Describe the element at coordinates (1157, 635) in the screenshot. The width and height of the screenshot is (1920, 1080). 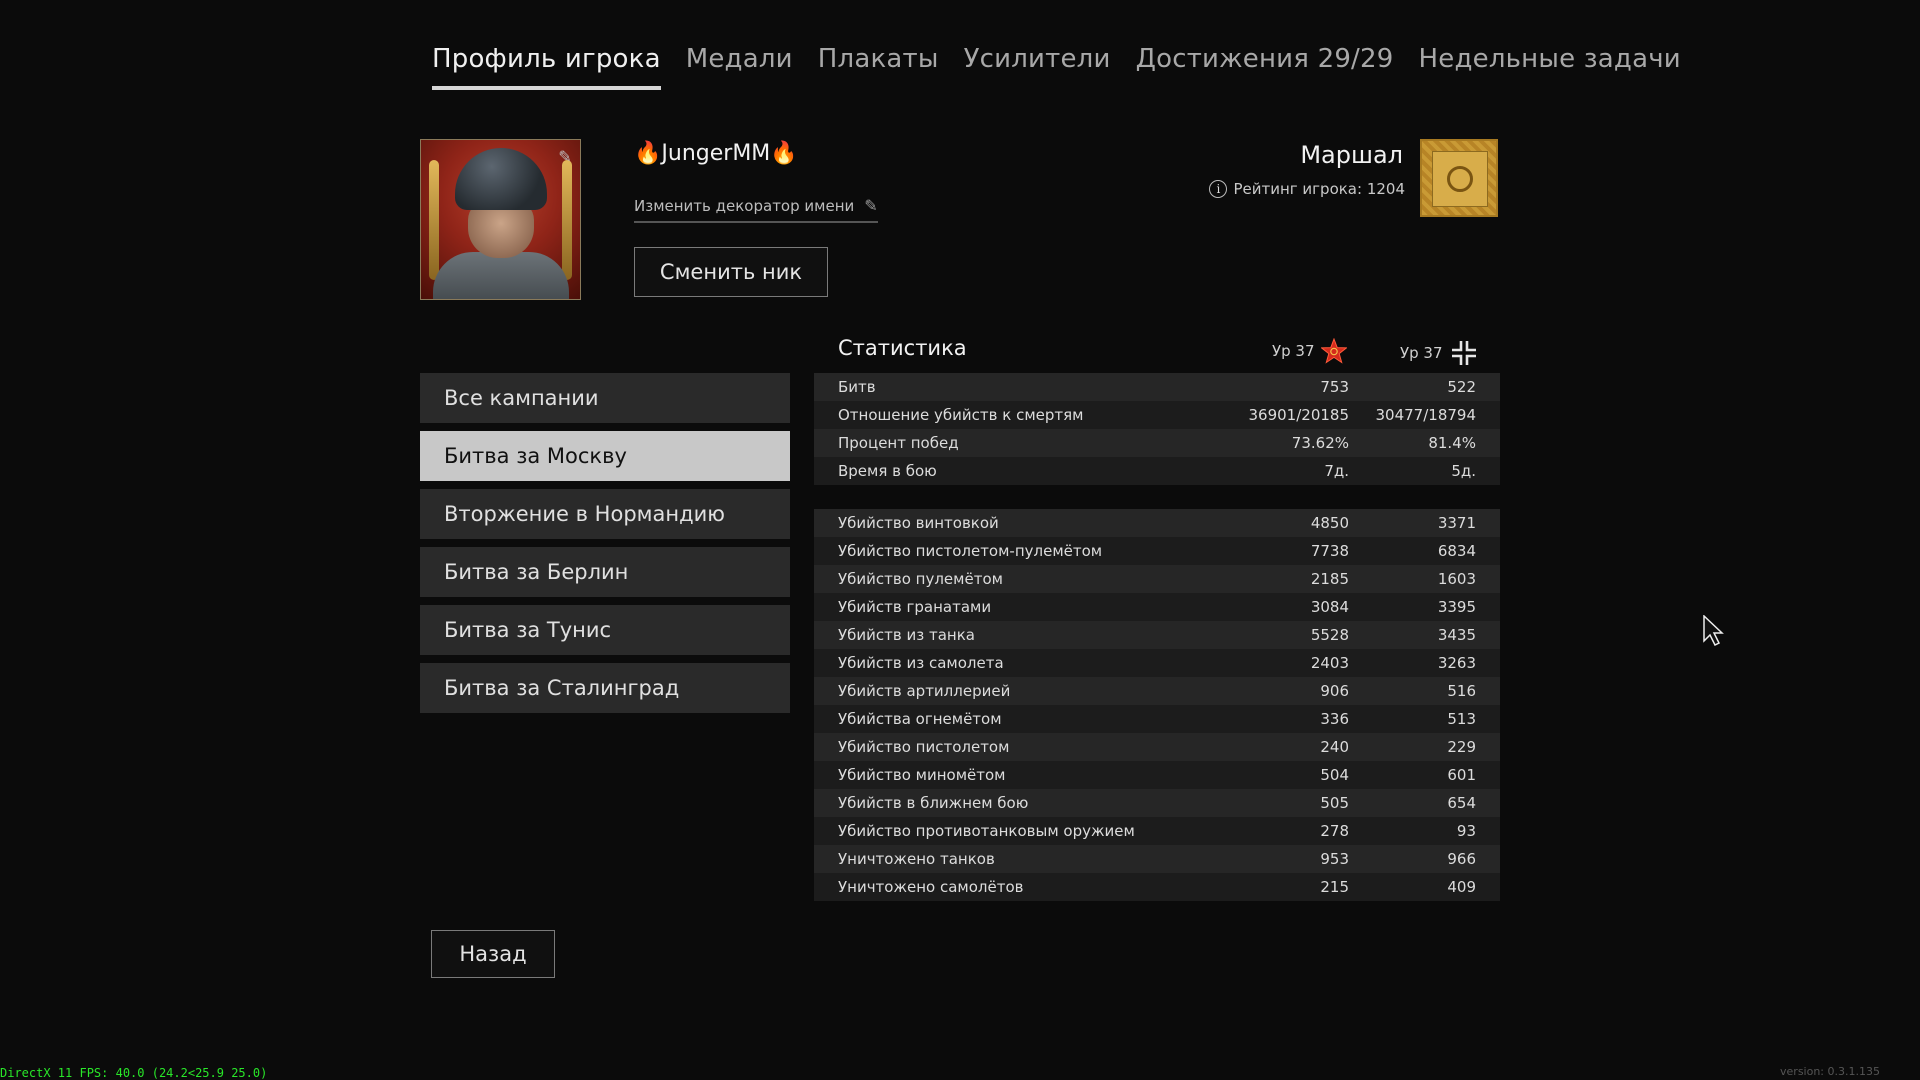
I see `table-row: Убийств из танка 5528 3435` at that location.